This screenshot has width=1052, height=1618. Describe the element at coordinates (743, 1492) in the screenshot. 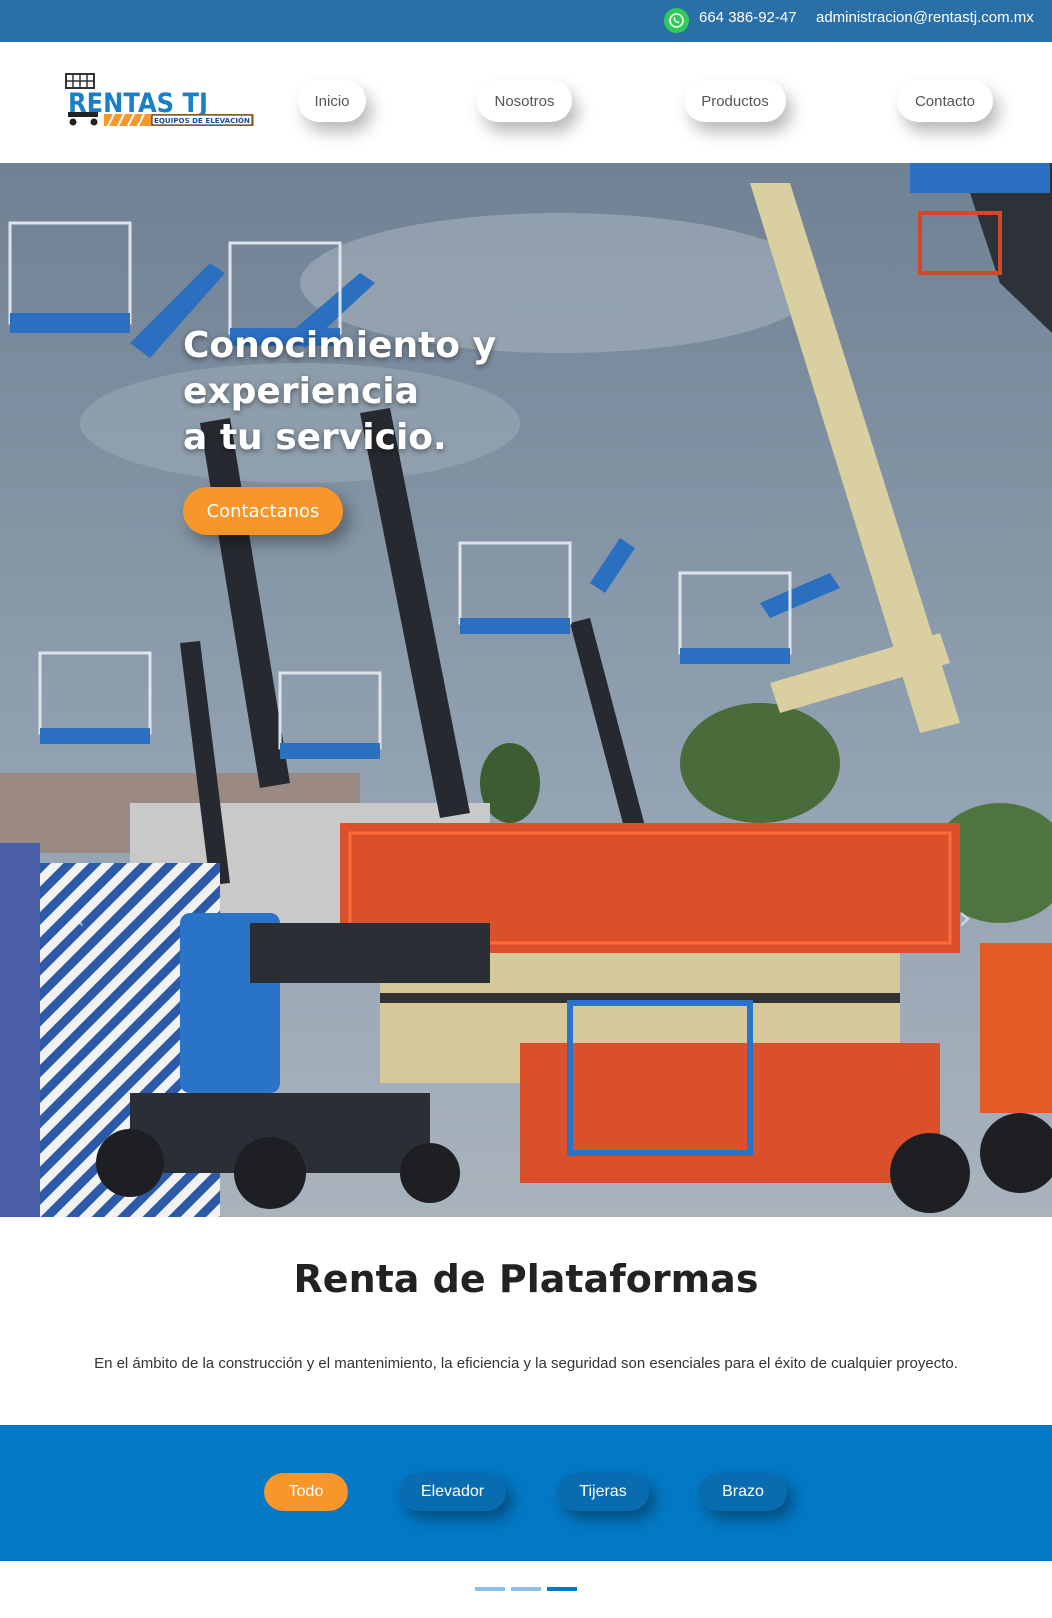

I see `filter-brazo: Brazo` at that location.